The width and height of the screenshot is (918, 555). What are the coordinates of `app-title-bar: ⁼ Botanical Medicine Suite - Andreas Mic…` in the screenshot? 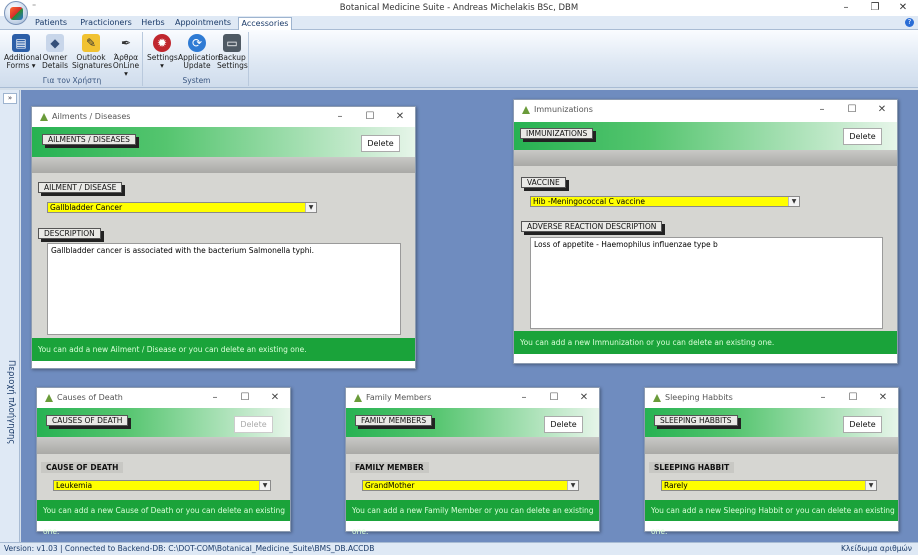 It's located at (459, 12).